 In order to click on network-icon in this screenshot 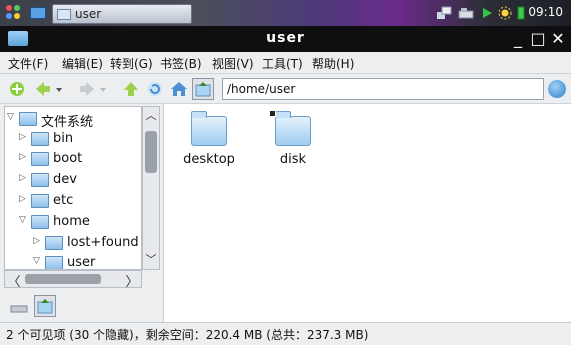, I will do `click(444, 13)`.